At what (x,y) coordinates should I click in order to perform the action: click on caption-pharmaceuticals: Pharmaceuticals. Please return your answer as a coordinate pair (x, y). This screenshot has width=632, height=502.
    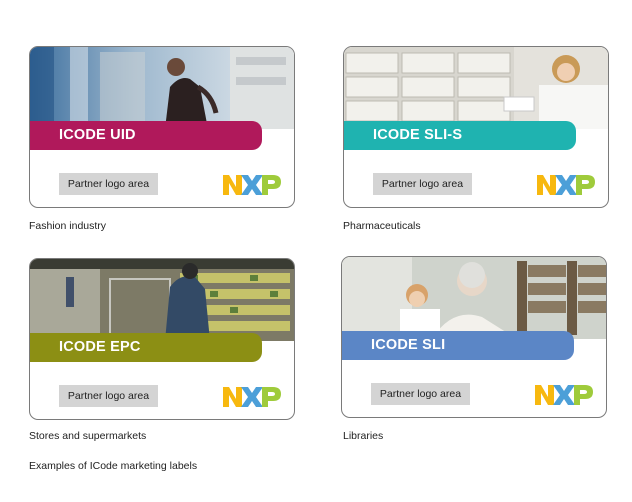
    Looking at the image, I should click on (382, 226).